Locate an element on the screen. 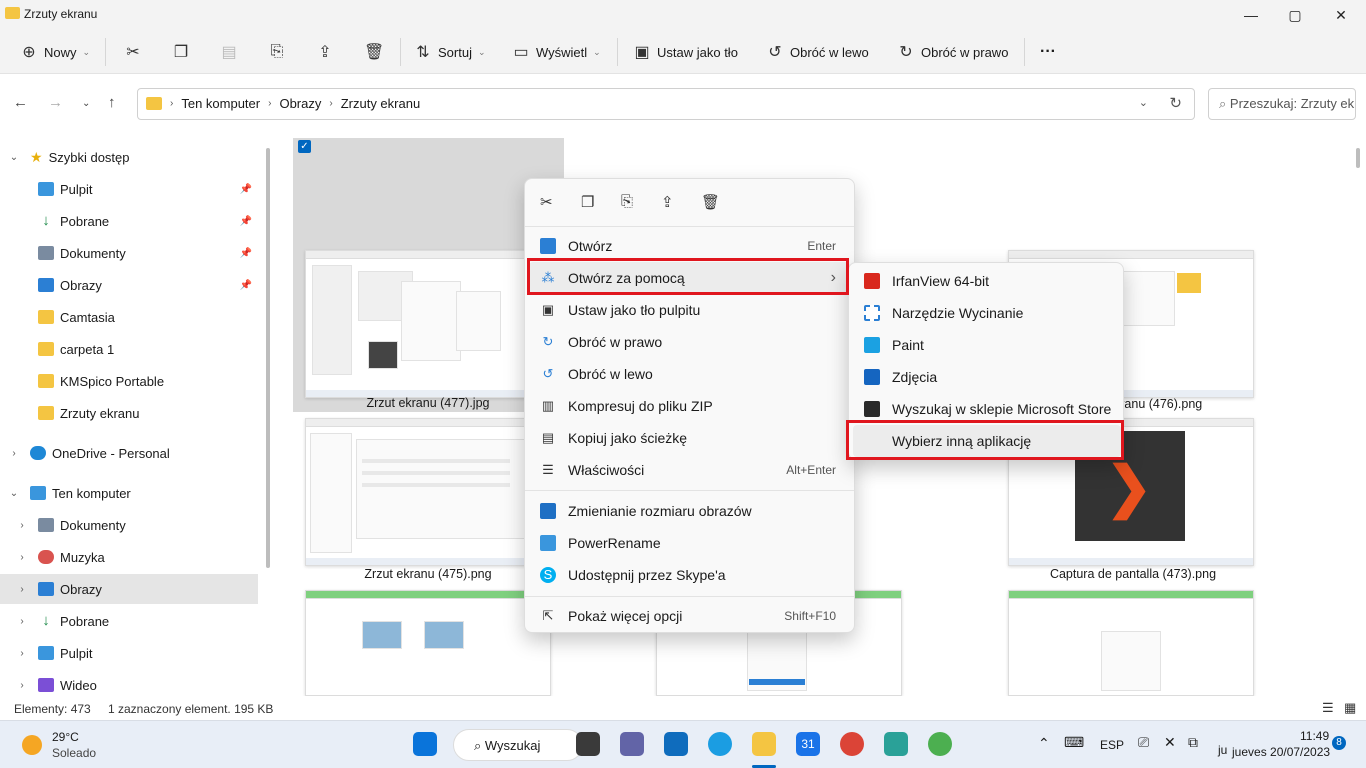  sidebar-item-music: › Muzyka is located at coordinates (129, 557).